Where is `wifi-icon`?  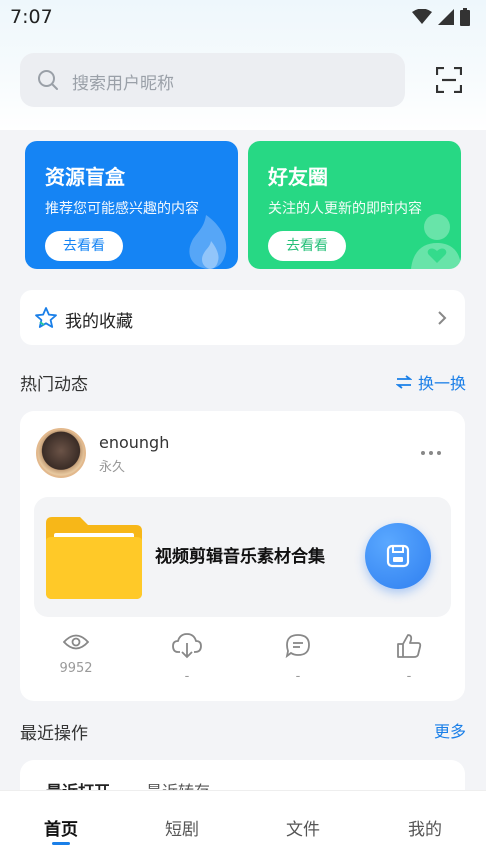 wifi-icon is located at coordinates (422, 16).